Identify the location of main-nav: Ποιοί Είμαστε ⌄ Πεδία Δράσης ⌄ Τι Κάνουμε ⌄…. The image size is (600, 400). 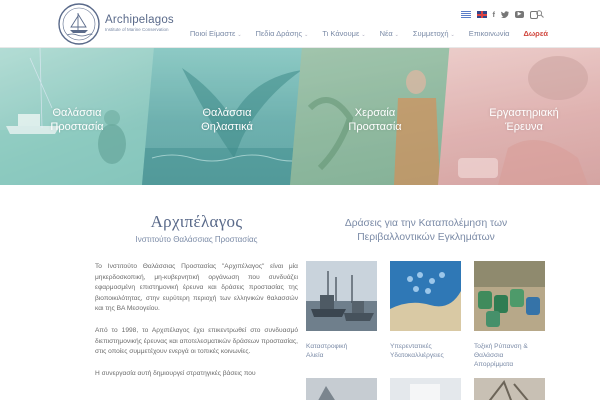
(369, 33).